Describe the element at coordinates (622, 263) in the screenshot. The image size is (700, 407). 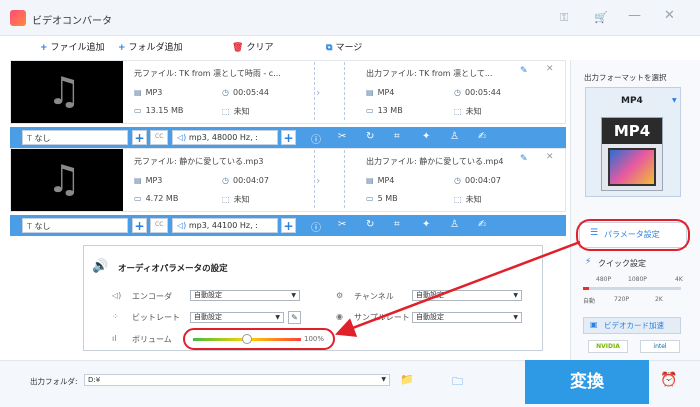
I see `quick-settings-label: クイック設定` at that location.